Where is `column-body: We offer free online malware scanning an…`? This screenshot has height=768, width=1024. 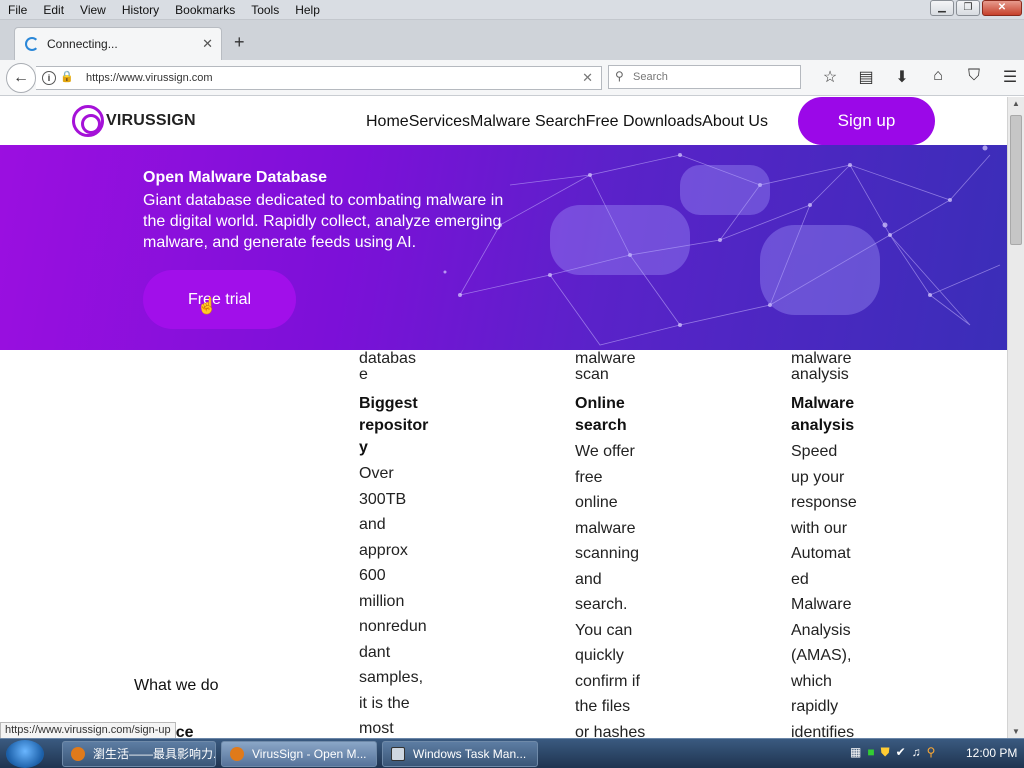 column-body: We offer free online malware scanning an… is located at coordinates (610, 590).